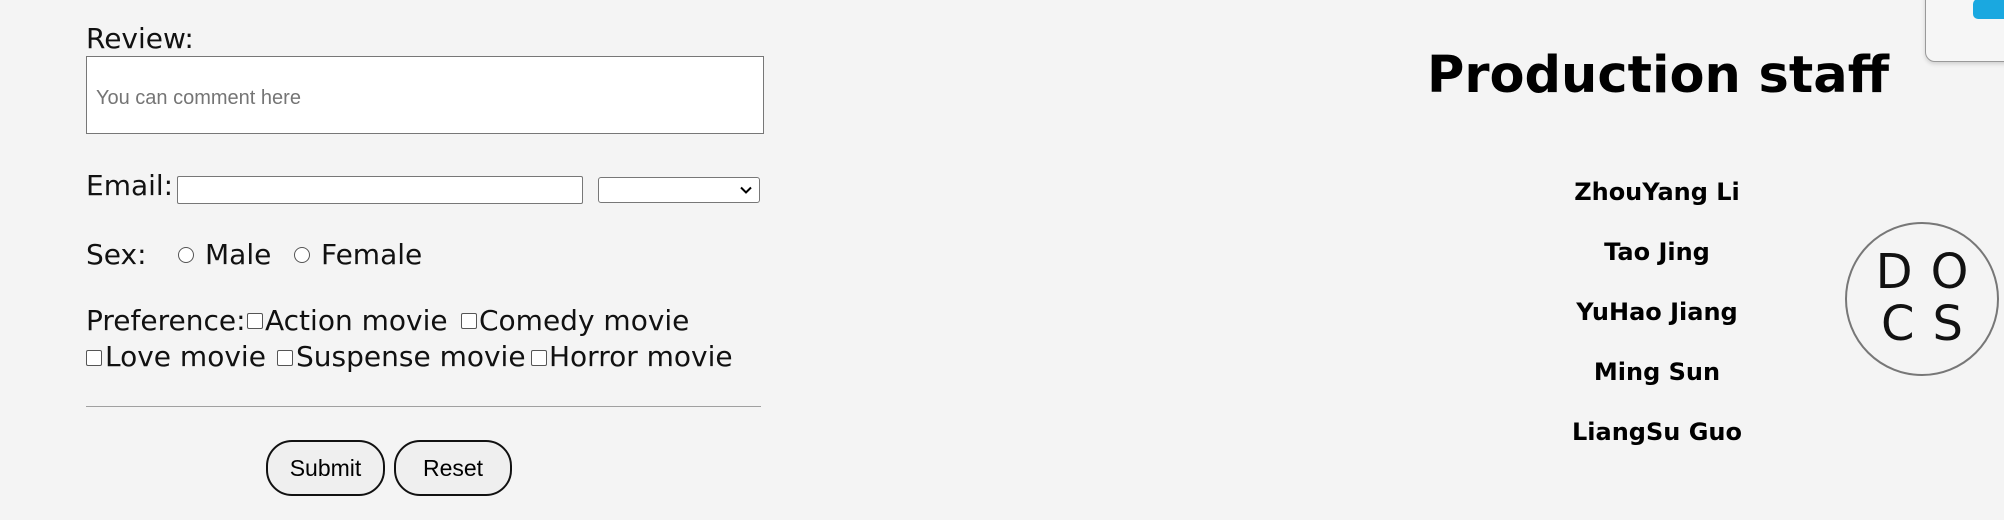 The height and width of the screenshot is (520, 2004). What do you see at coordinates (1931, 272) in the screenshot?
I see `docs-badge-line1: DO` at bounding box center [1931, 272].